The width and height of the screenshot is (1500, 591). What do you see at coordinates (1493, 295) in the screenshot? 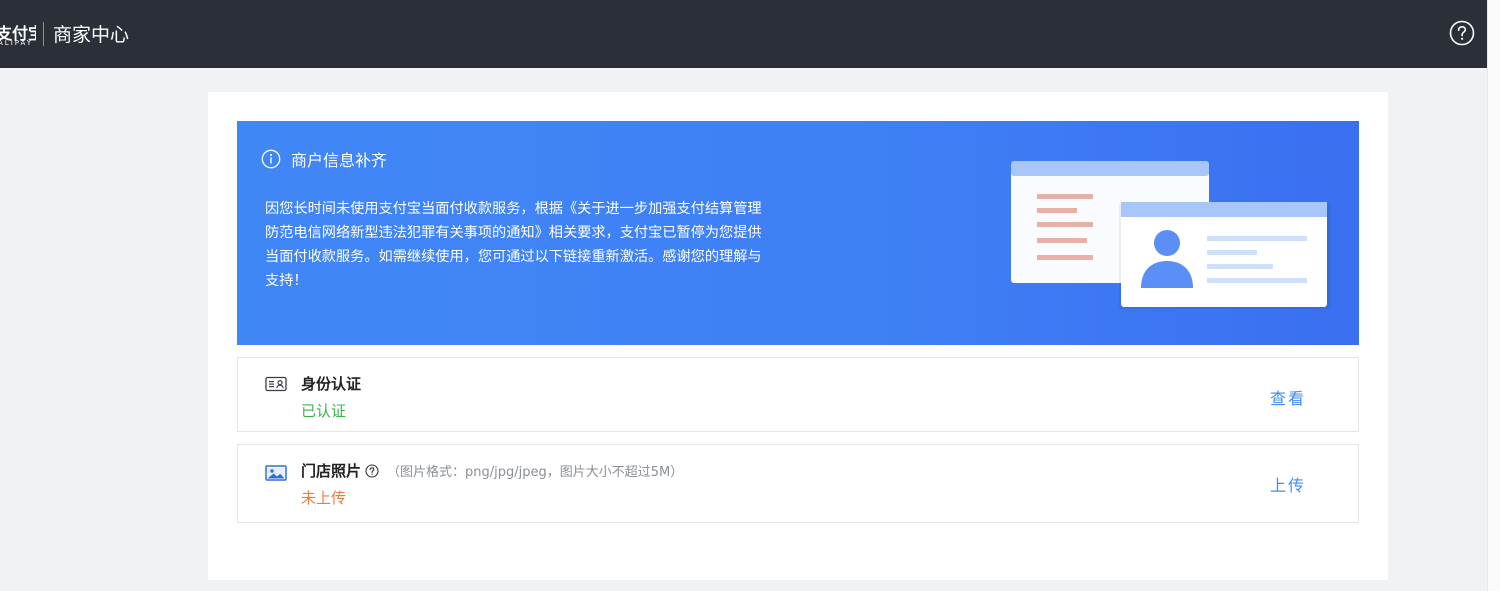
I see `page-scrollbar` at bounding box center [1493, 295].